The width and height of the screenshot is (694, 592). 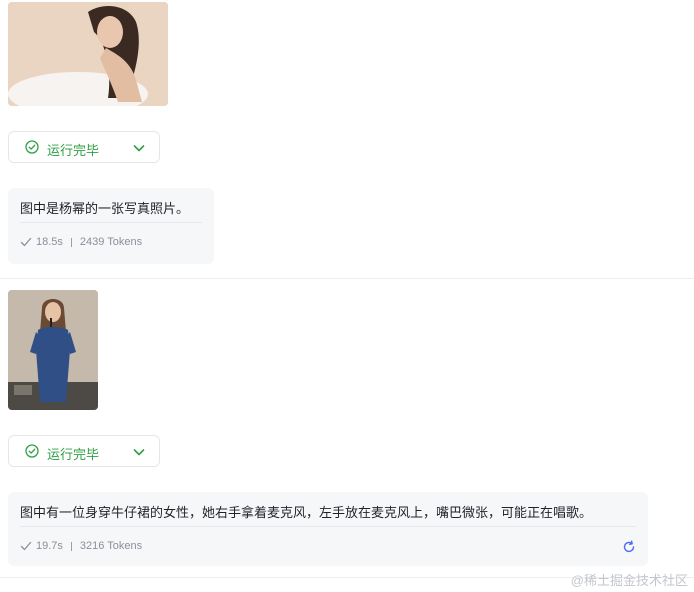 I want to click on token-count: 3216 Tokens, so click(x=111, y=546).